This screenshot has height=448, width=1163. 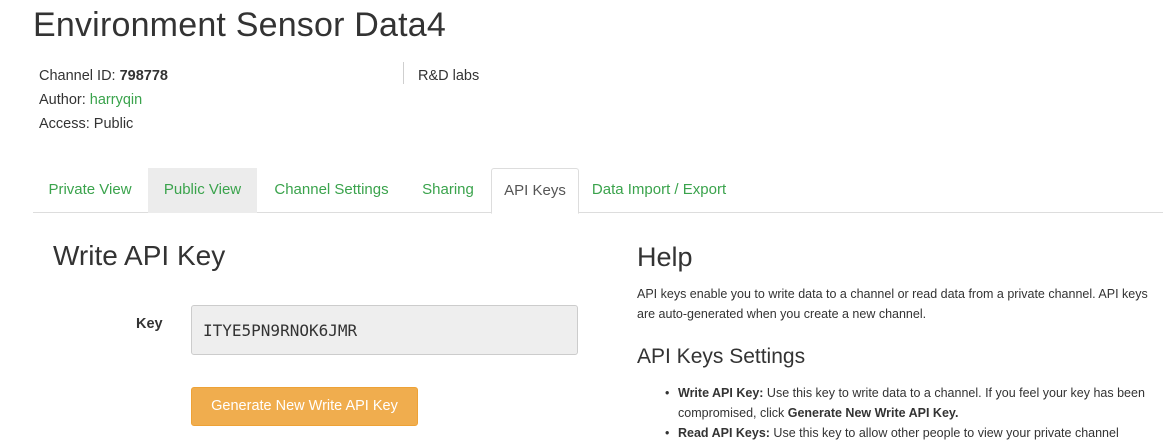 I want to click on api-keys-settings-title: API Keys Settings, so click(x=721, y=356).